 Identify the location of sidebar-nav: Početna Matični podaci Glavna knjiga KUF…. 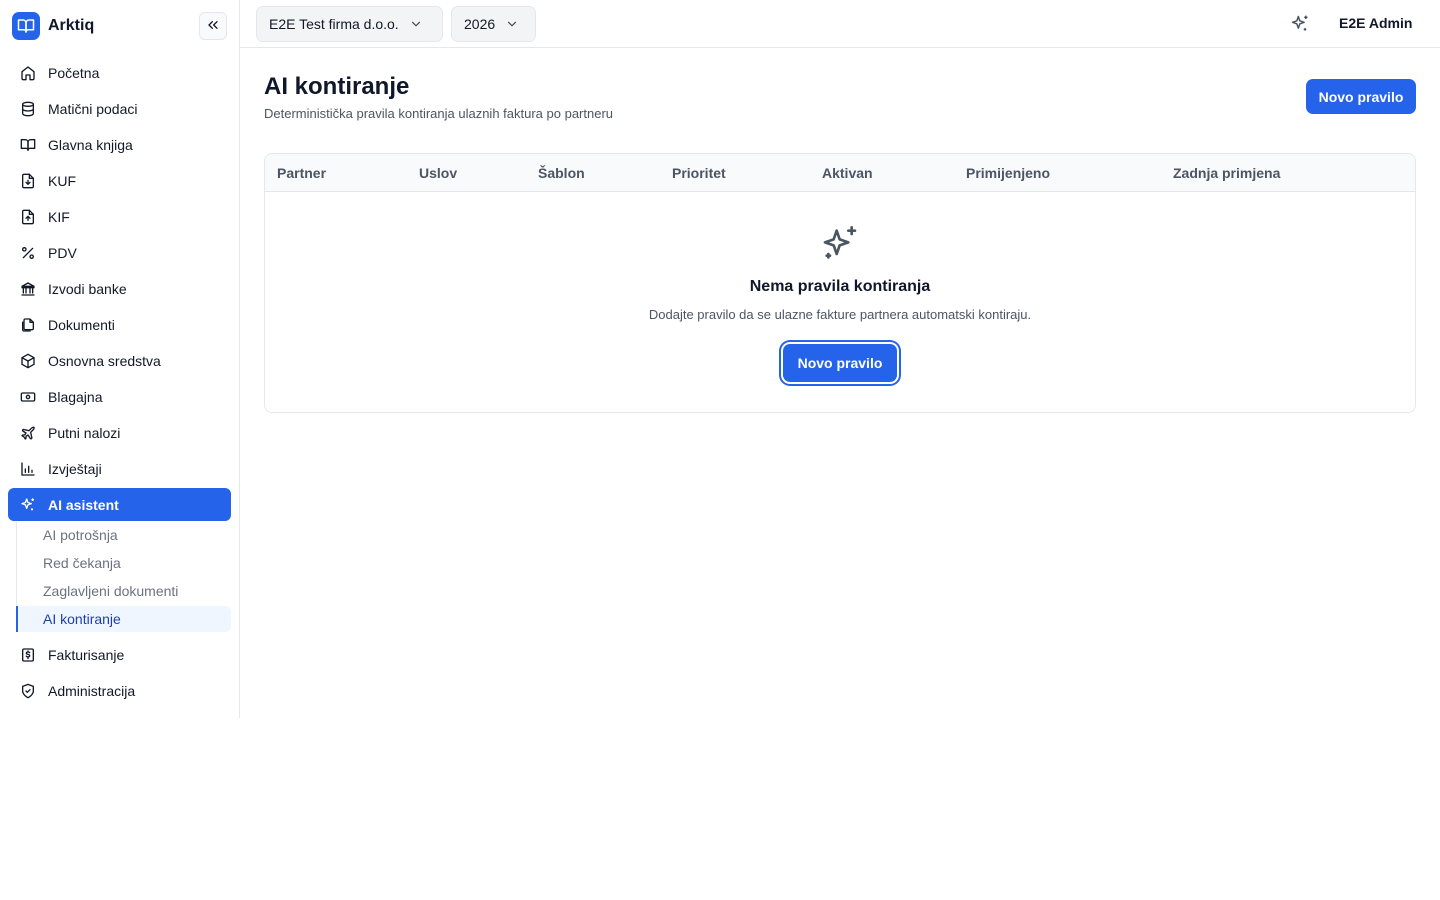
(119, 383).